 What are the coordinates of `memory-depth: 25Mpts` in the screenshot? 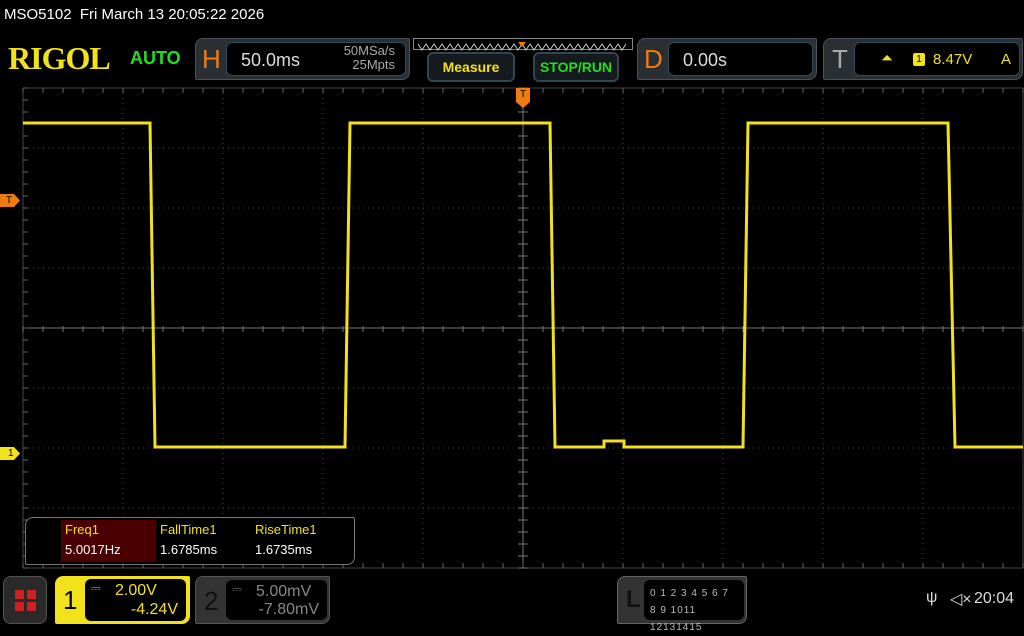 It's located at (373, 64).